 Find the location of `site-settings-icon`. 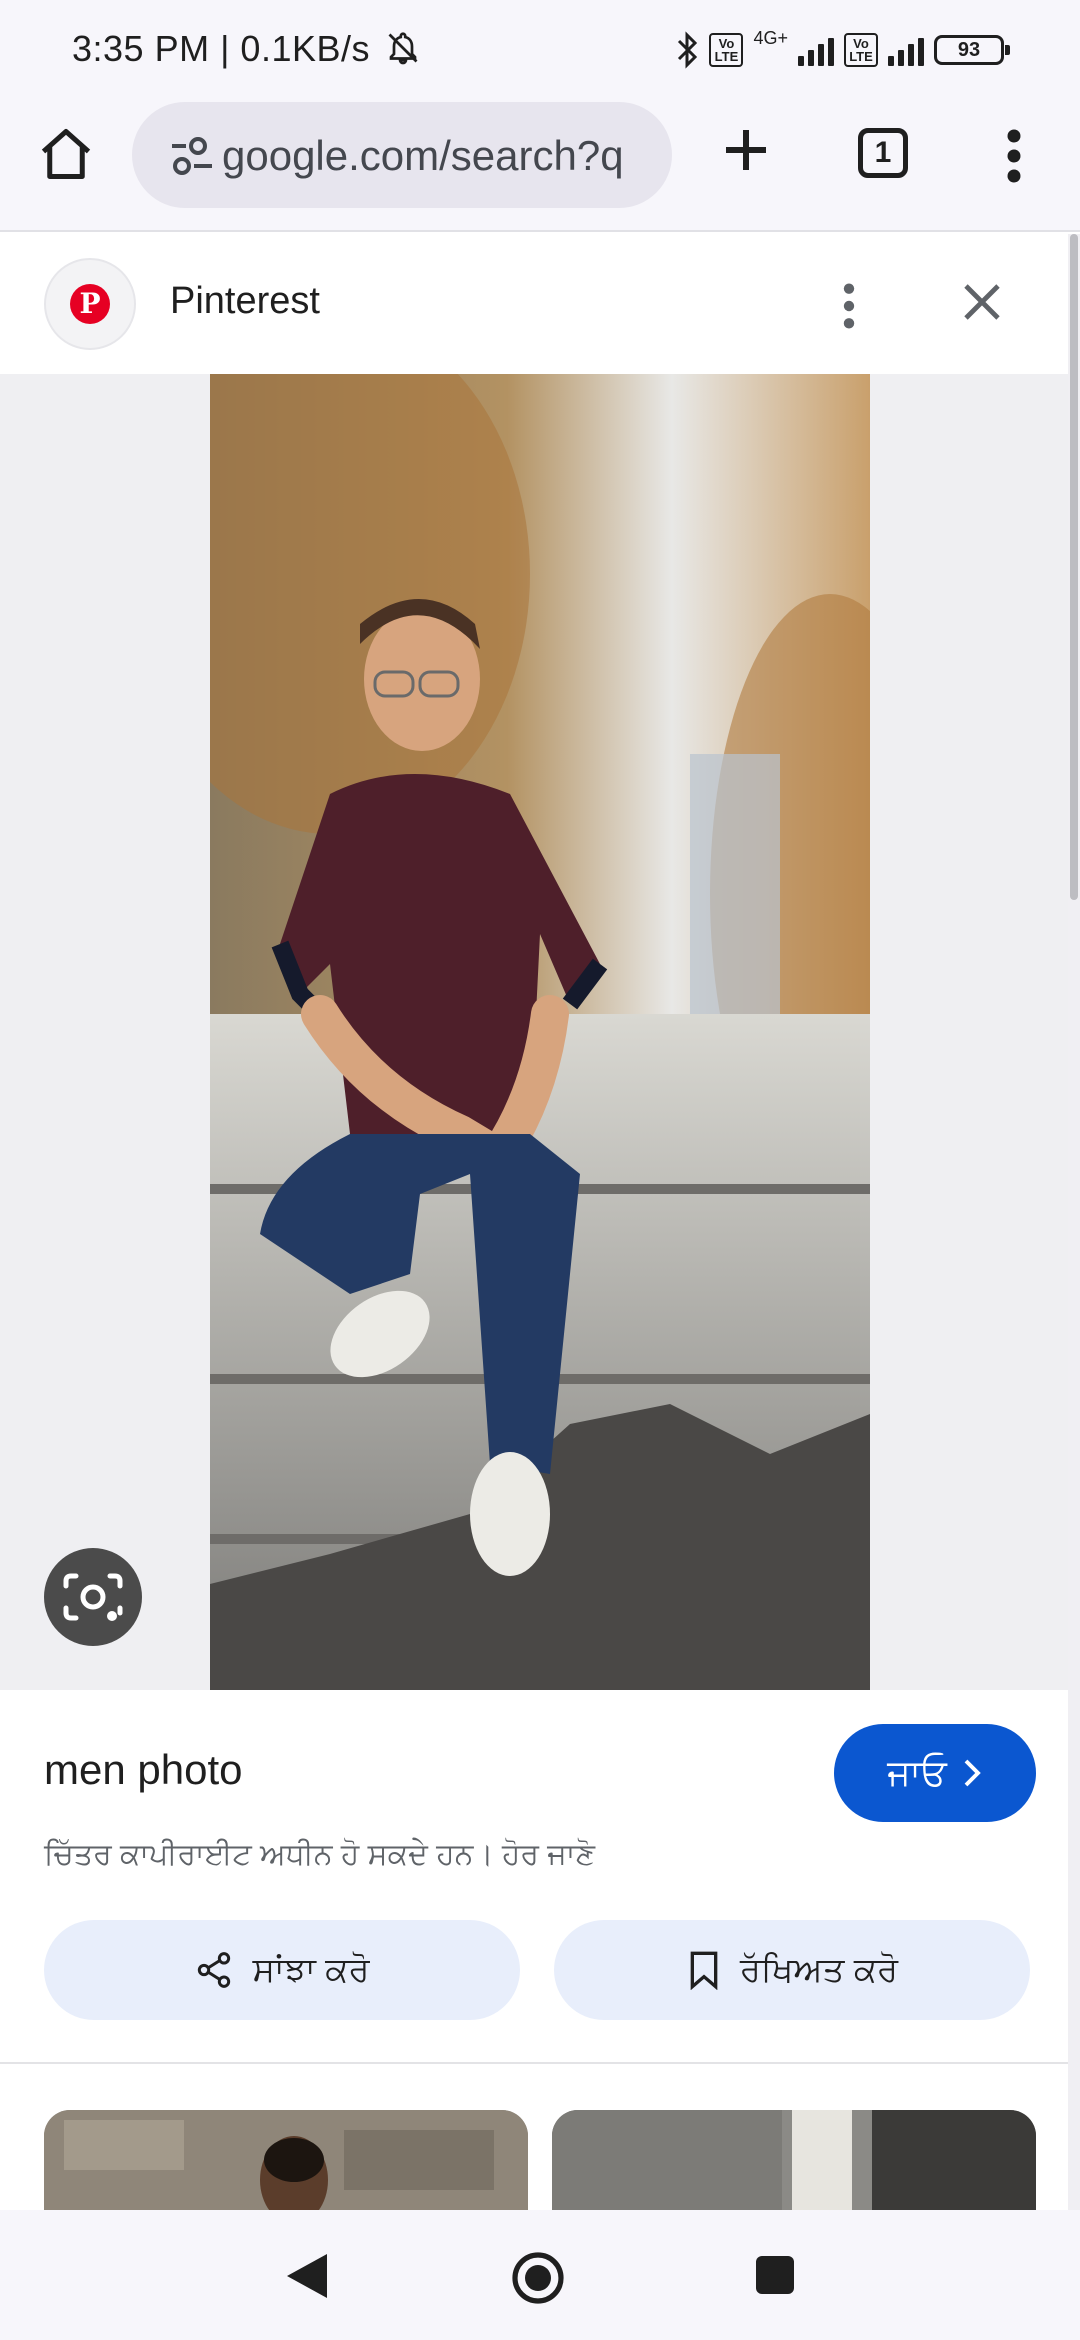

site-settings-icon is located at coordinates (192, 156).